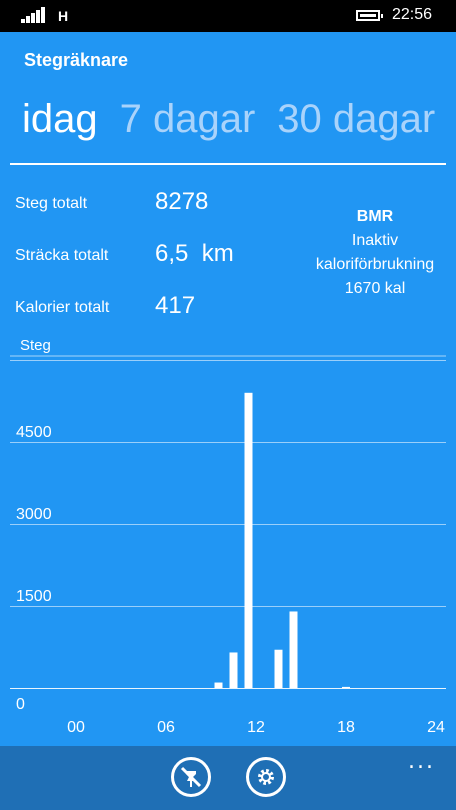 This screenshot has height=810, width=456. I want to click on pin-off-icon, so click(191, 777).